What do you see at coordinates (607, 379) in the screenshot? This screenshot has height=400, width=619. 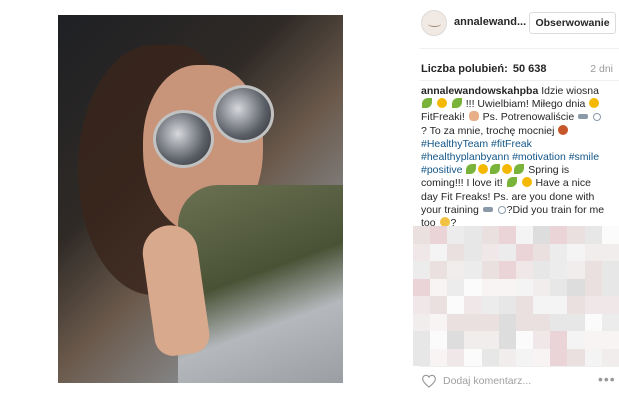 I see `more-options-icon: •••` at bounding box center [607, 379].